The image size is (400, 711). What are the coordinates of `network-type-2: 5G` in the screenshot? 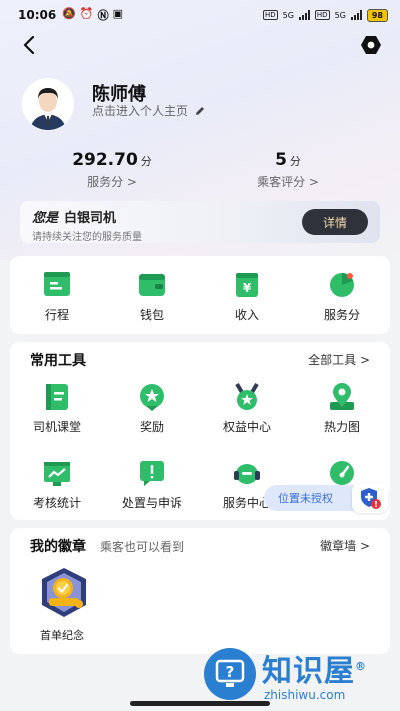 It's located at (340, 15).